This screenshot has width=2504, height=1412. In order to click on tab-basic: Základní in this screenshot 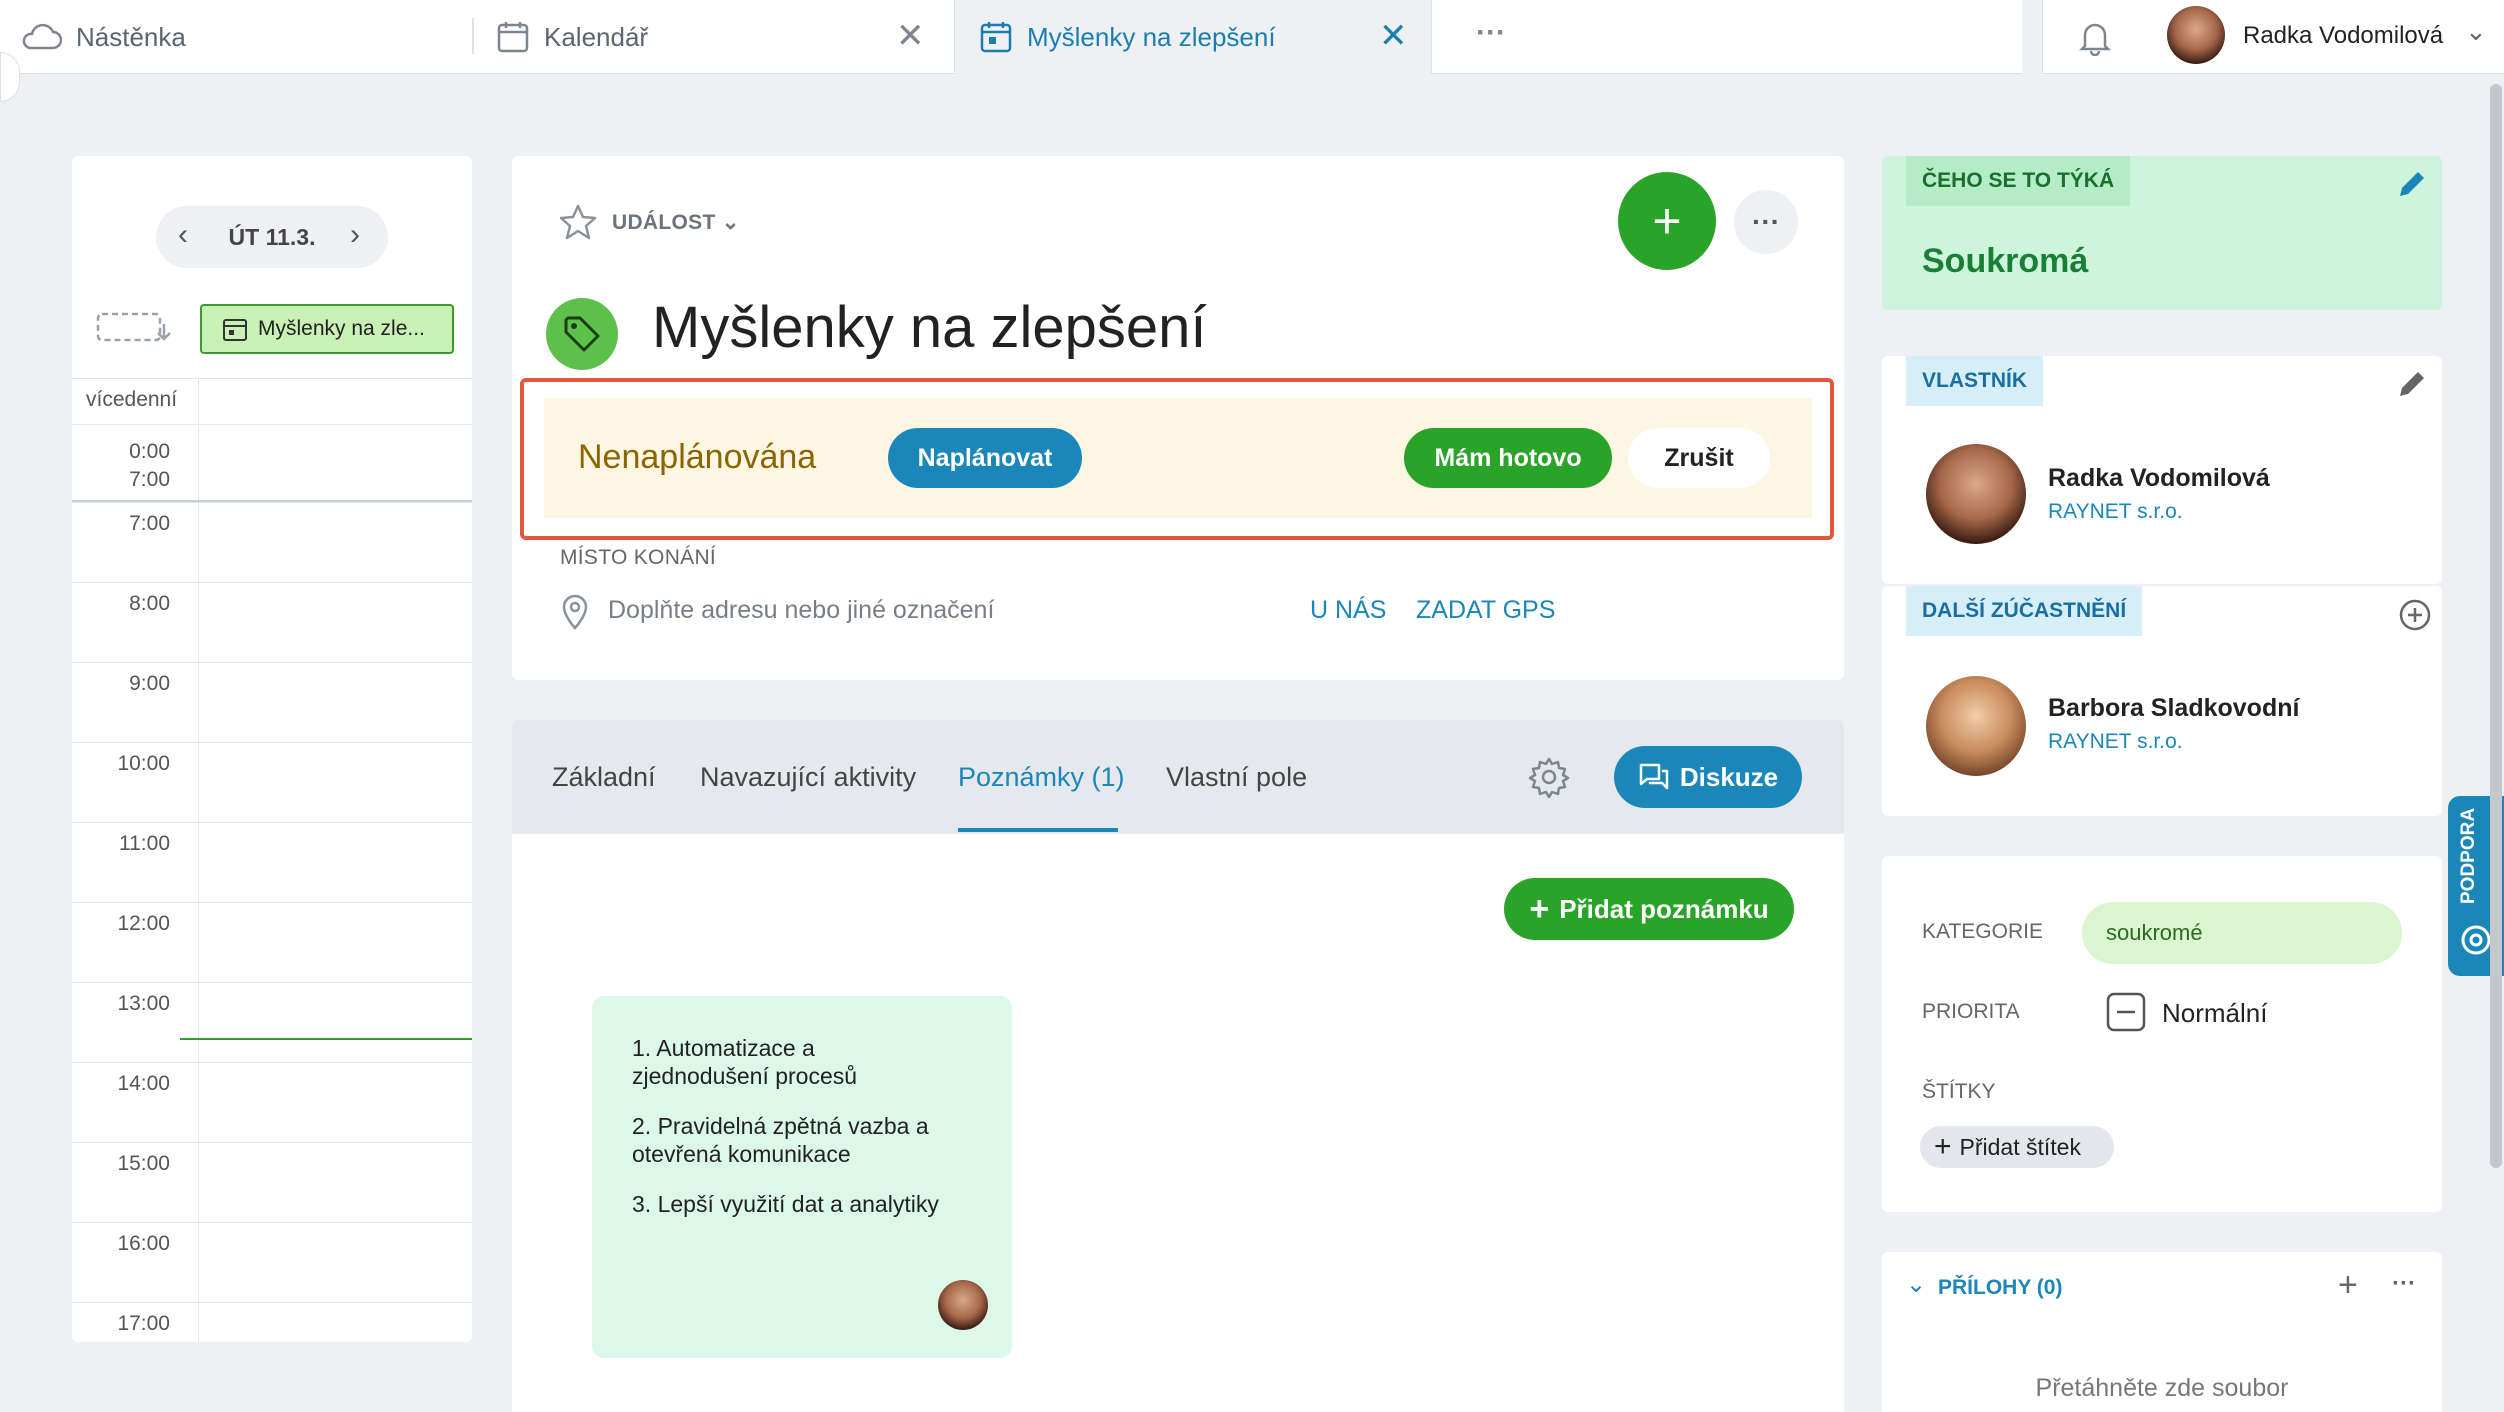, I will do `click(604, 777)`.